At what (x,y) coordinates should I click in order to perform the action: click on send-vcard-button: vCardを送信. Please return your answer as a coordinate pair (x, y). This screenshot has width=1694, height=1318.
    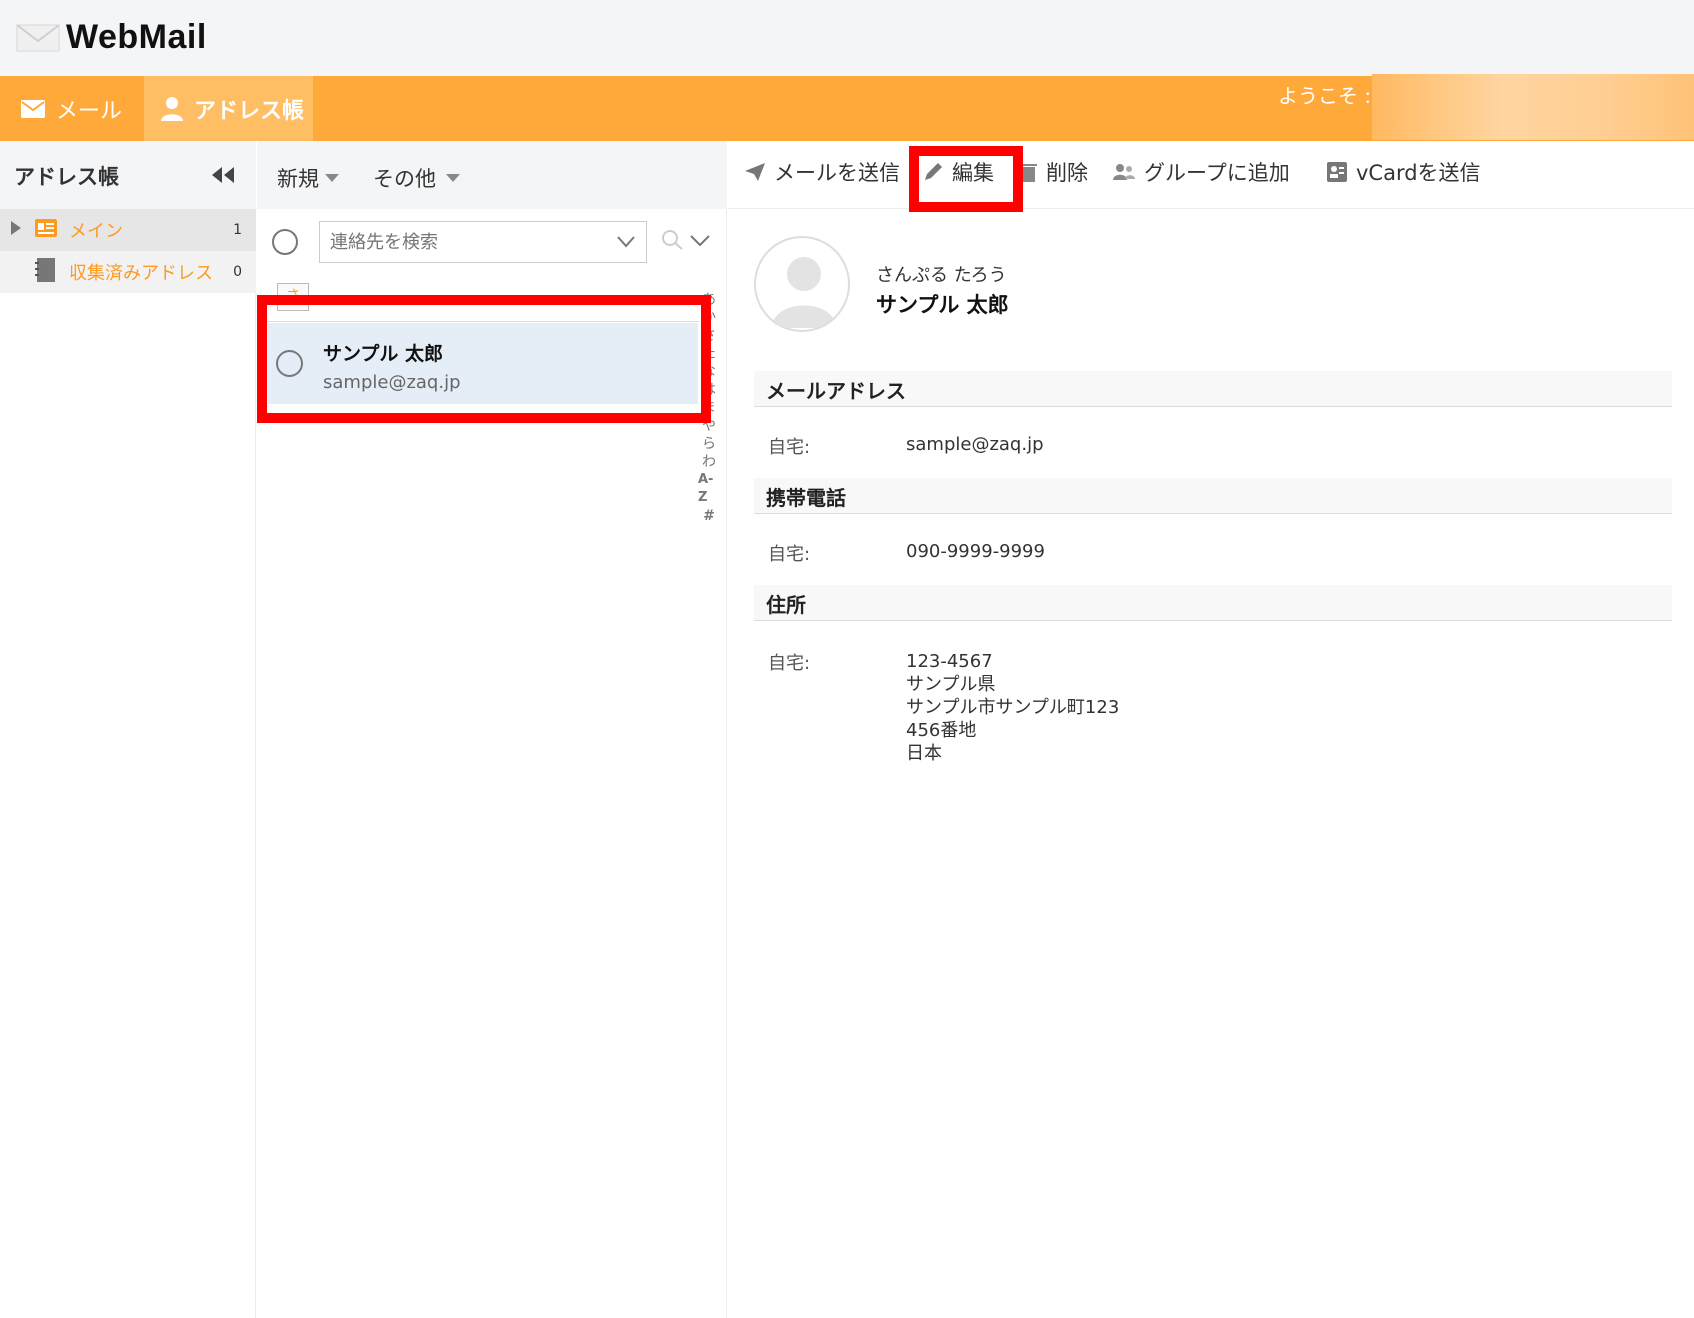
    Looking at the image, I should click on (1403, 172).